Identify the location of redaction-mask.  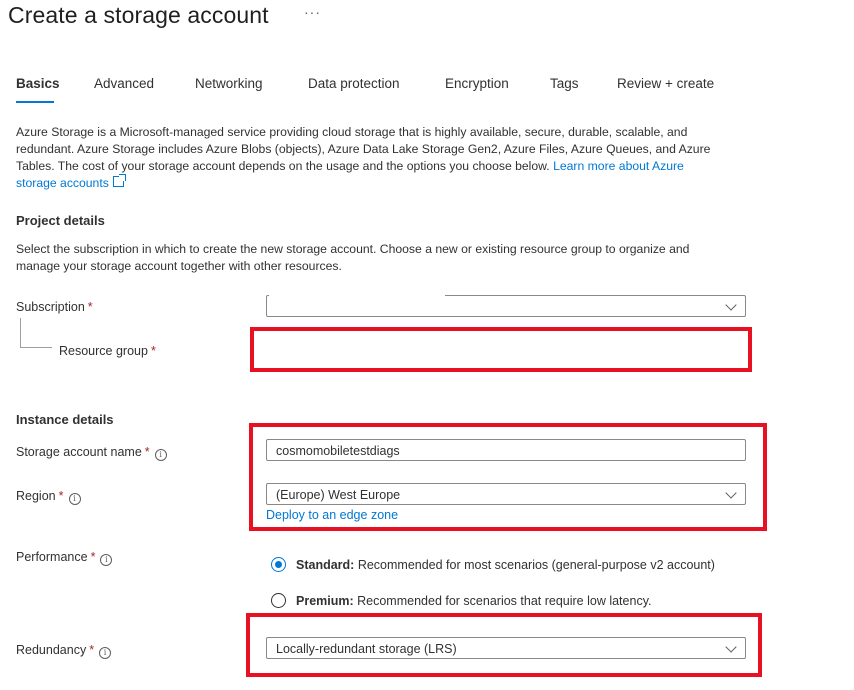
(357, 295).